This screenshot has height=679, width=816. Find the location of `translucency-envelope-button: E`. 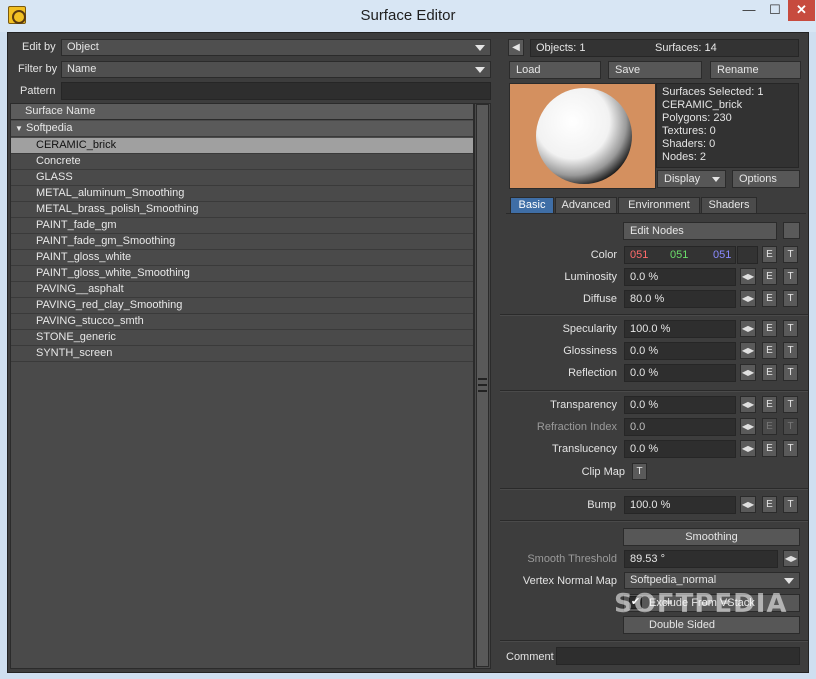

translucency-envelope-button: E is located at coordinates (769, 448).